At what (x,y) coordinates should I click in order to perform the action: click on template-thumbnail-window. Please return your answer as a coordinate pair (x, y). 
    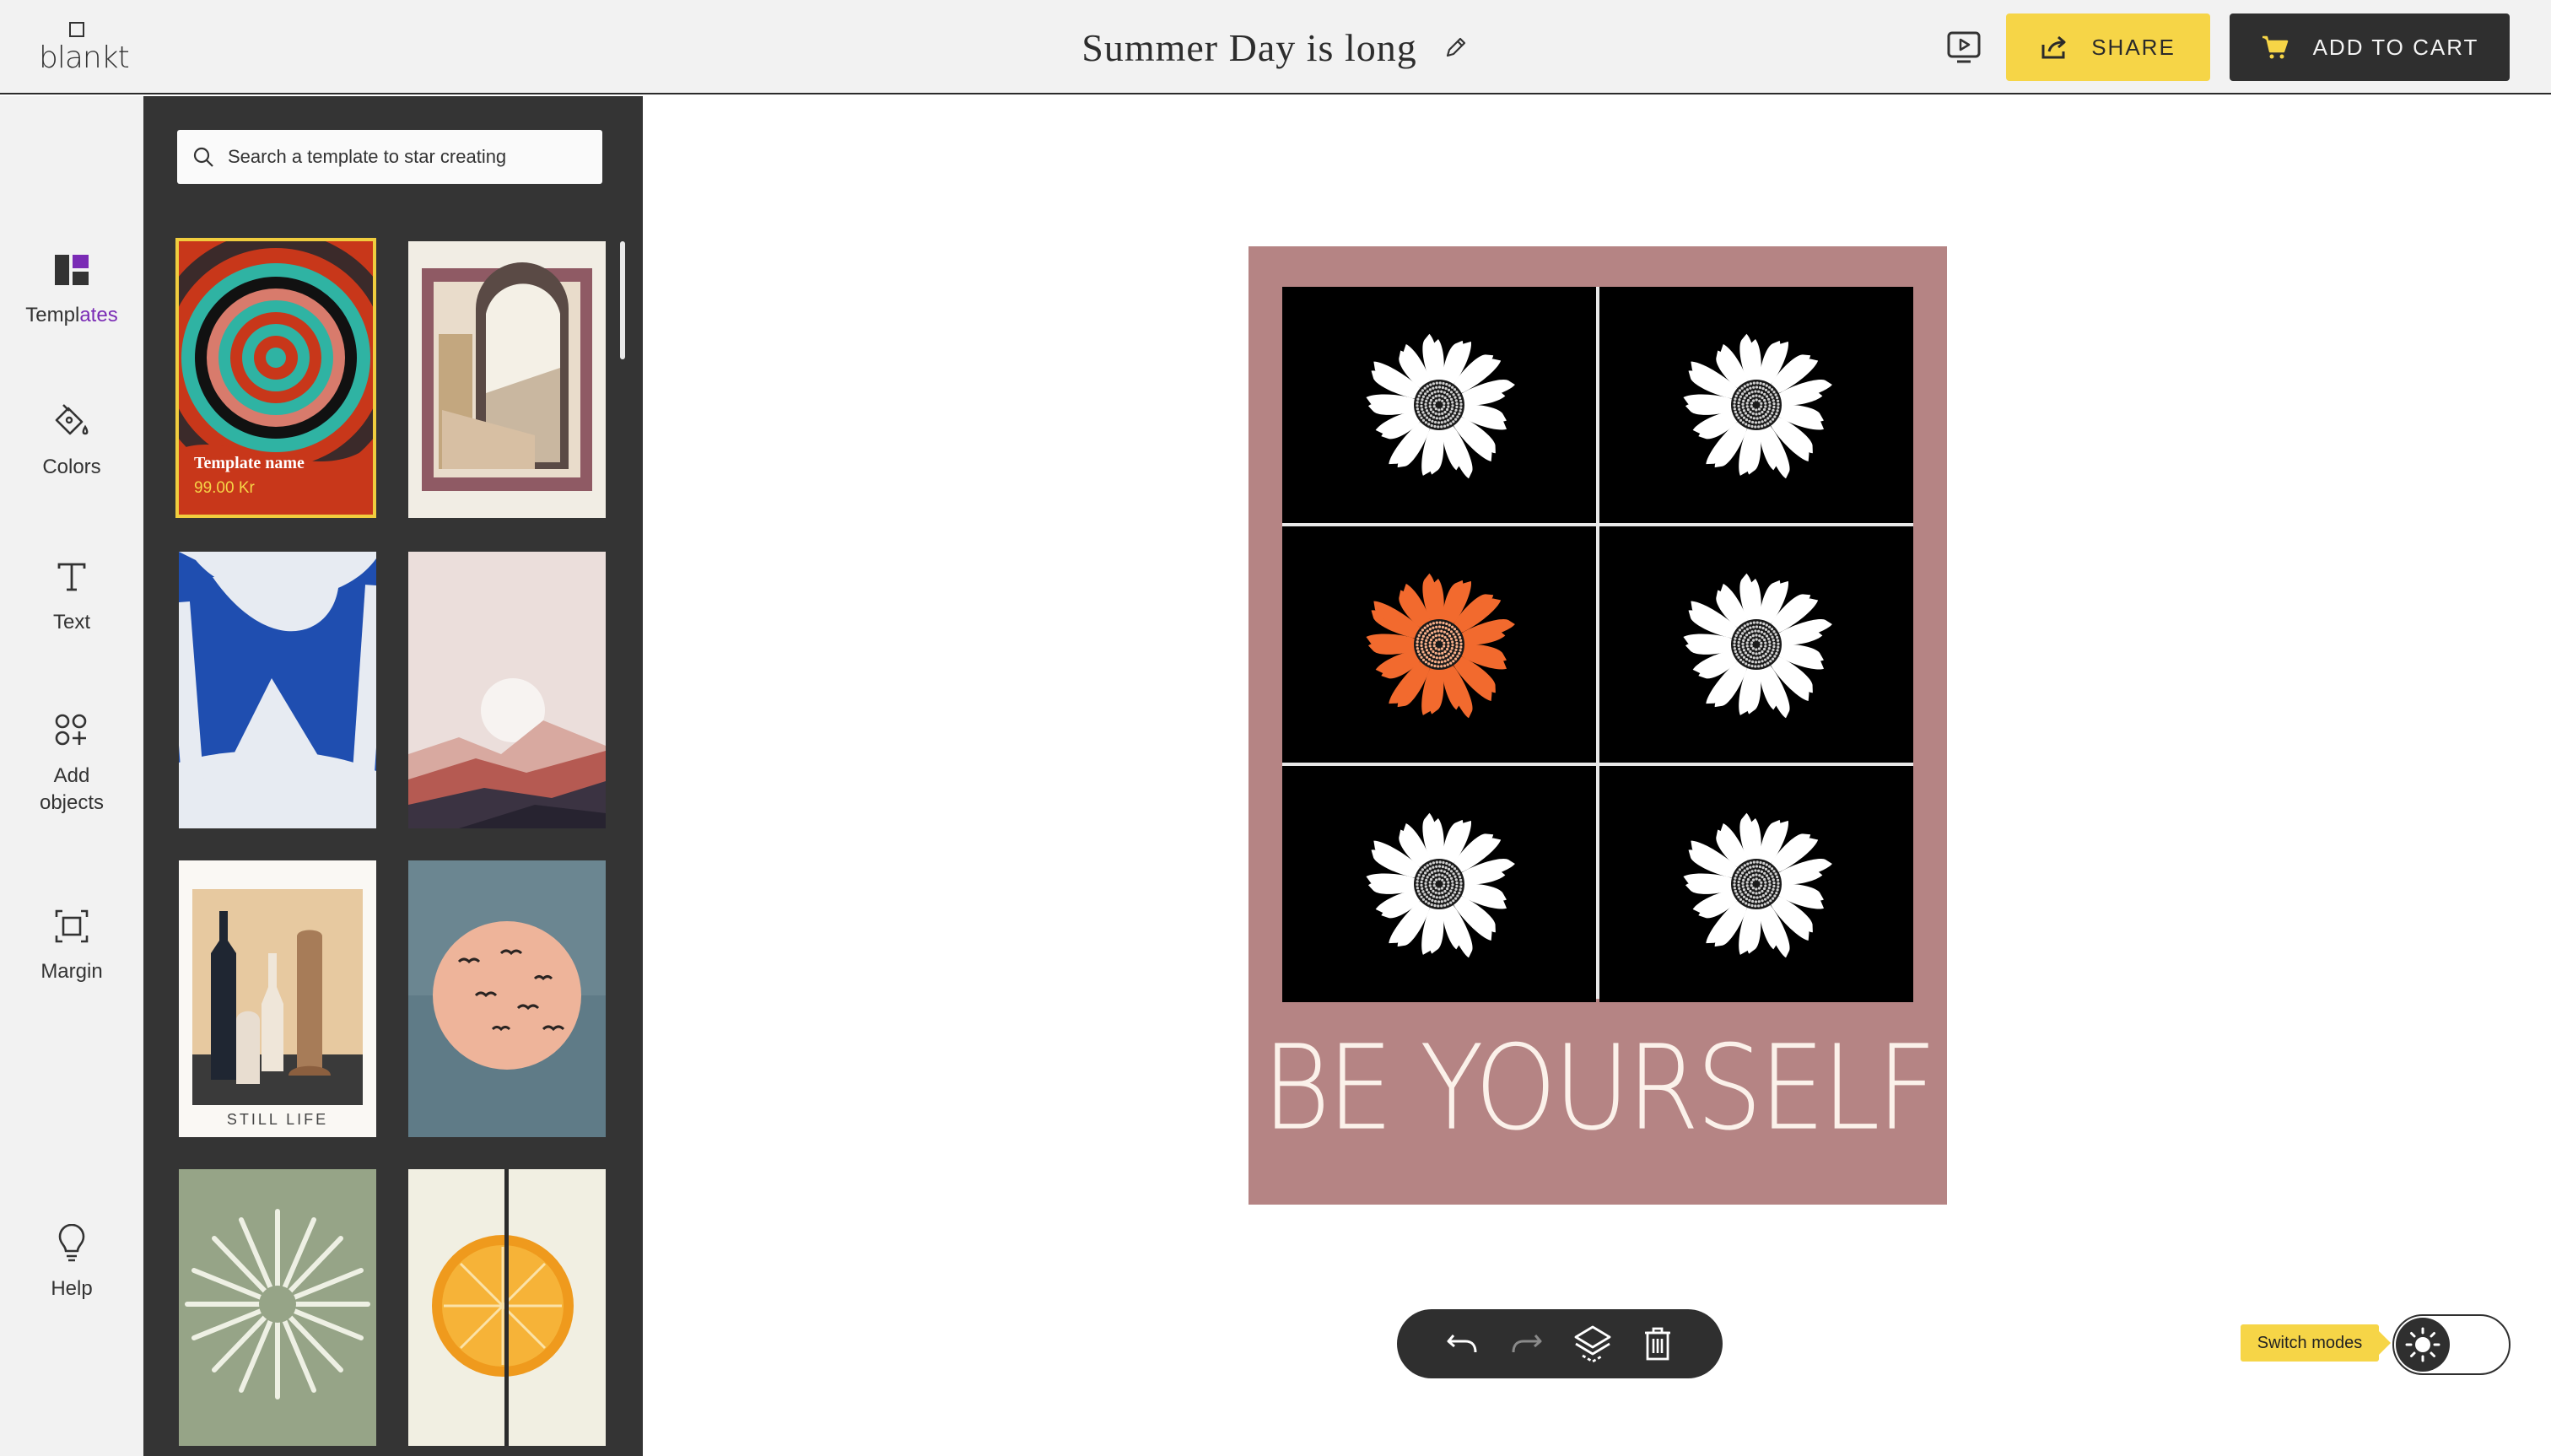
    Looking at the image, I should click on (507, 379).